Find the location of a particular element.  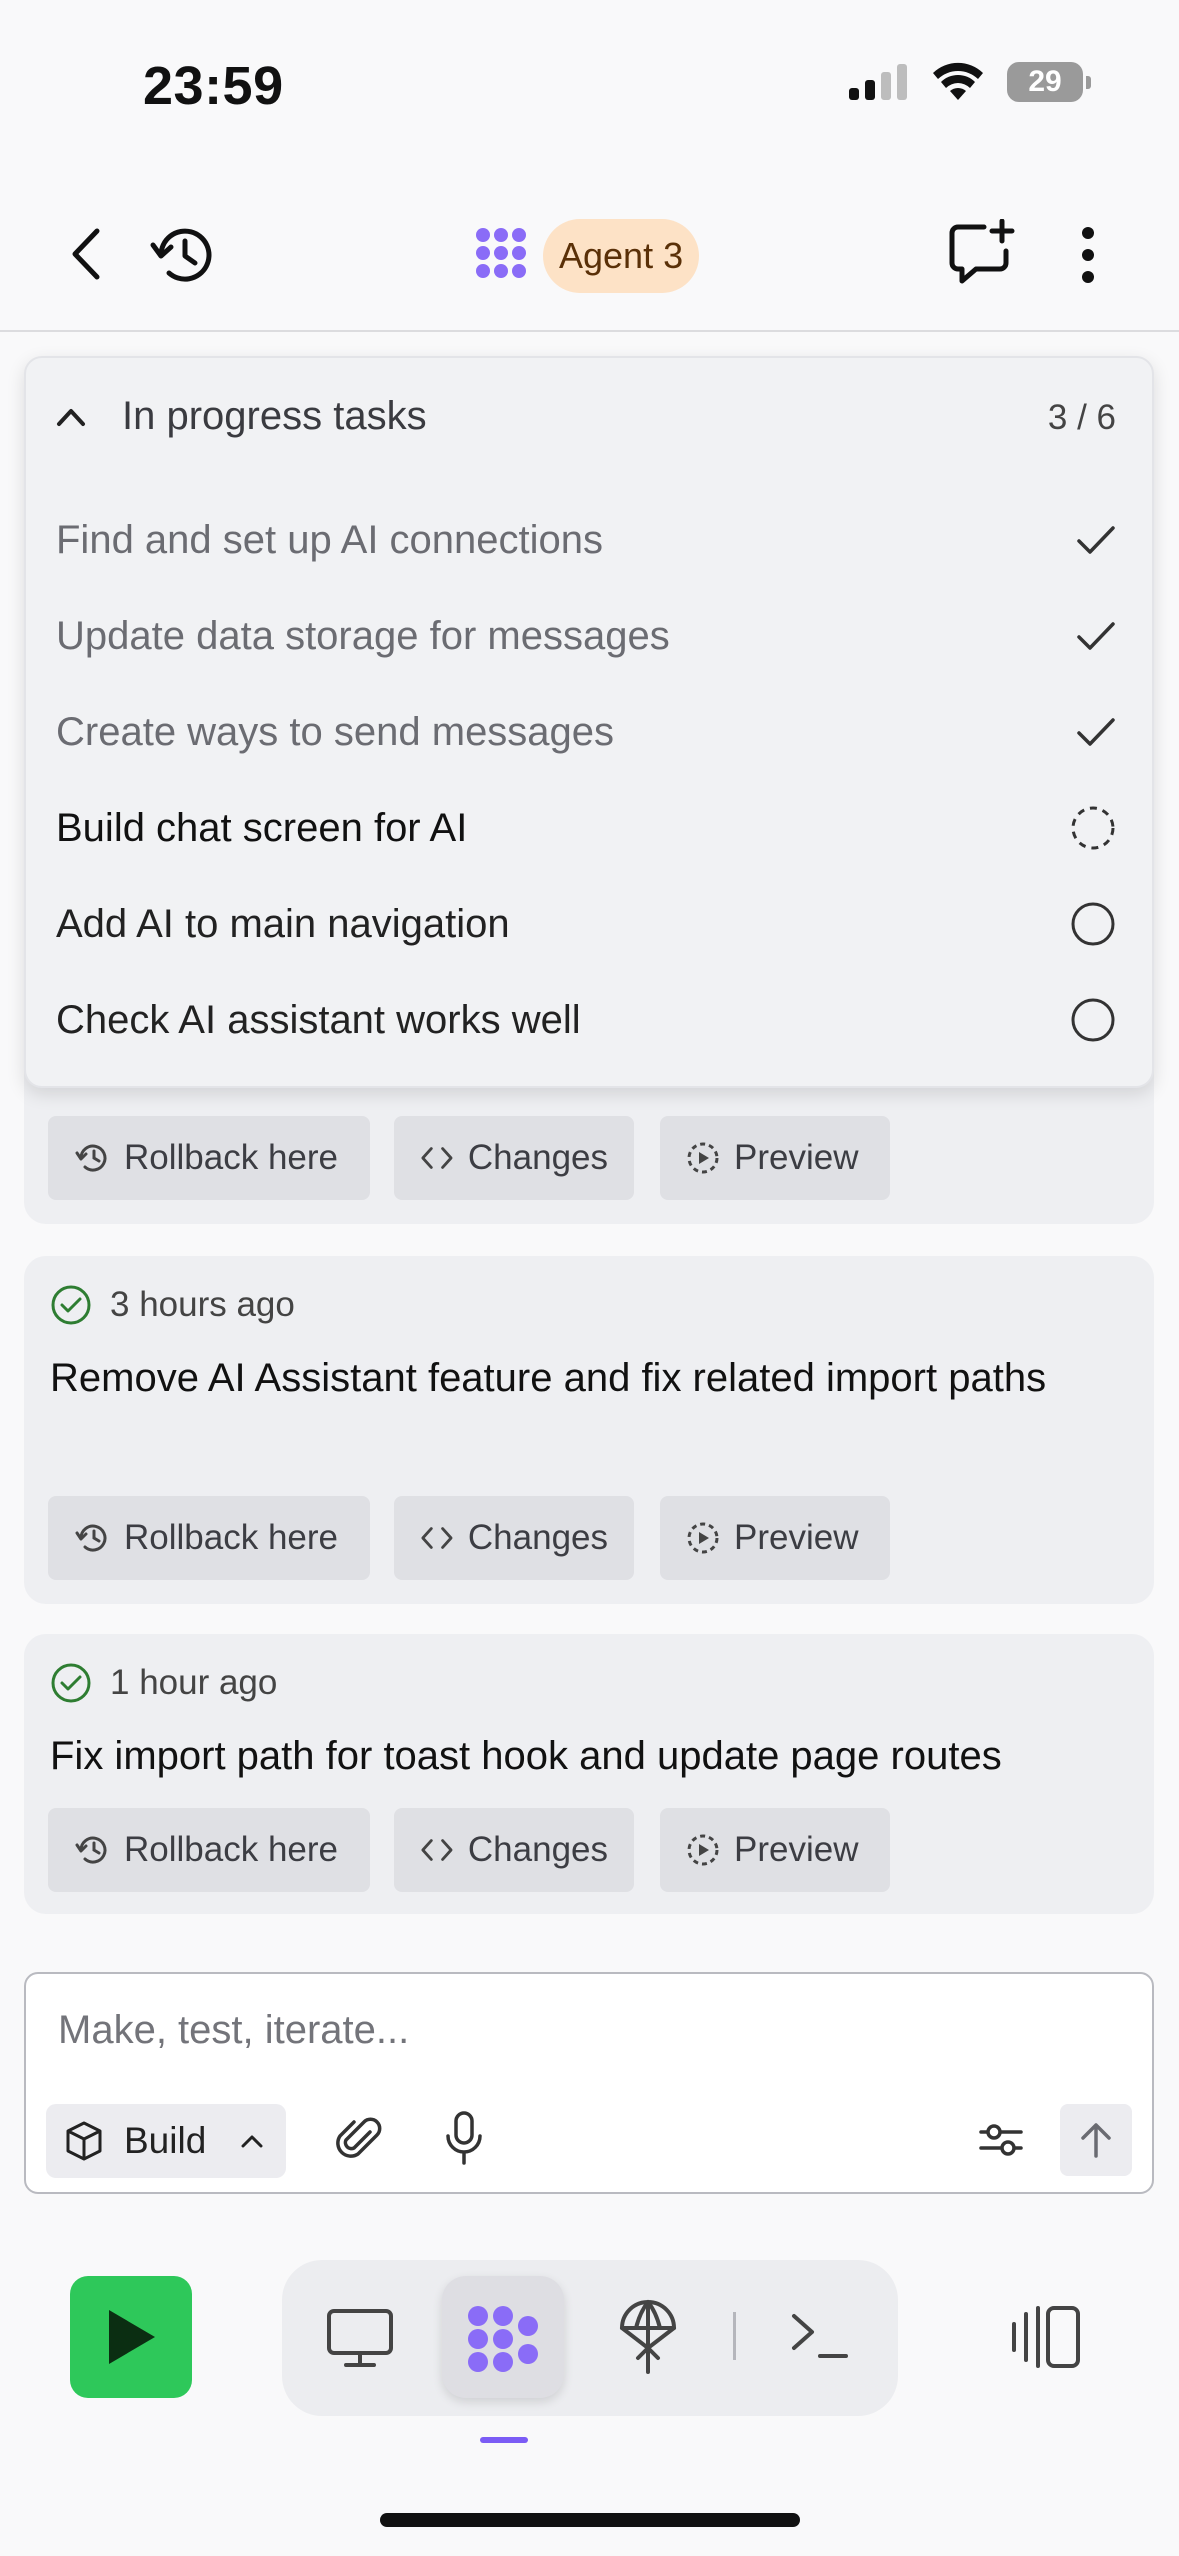

task-item: Create ways to send messages is located at coordinates (586, 732).